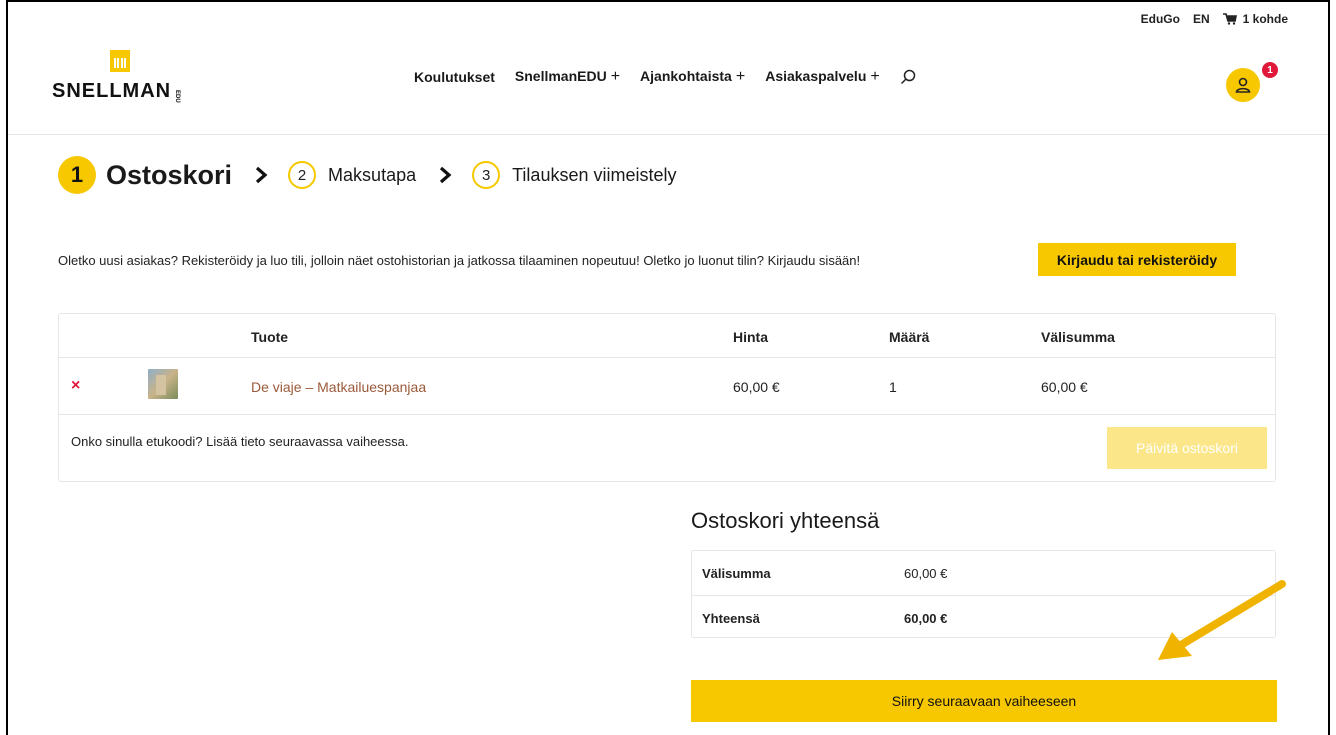 The height and width of the screenshot is (735, 1336). Describe the element at coordinates (127, 78) in the screenshot. I see `site-logo: SNELLMAN EDU` at that location.